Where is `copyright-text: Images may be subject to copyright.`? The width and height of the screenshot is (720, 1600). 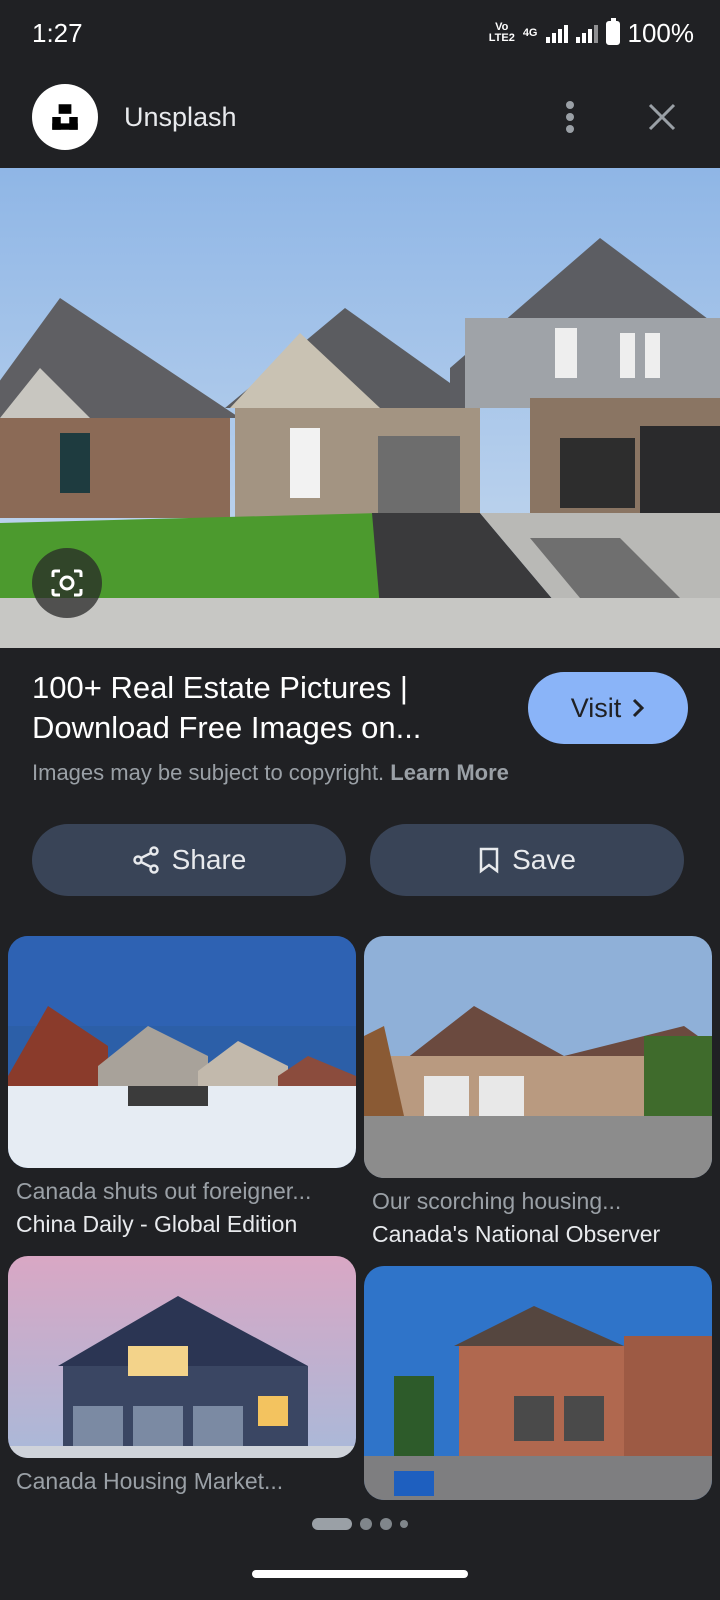 copyright-text: Images may be subject to copyright. is located at coordinates (208, 772).